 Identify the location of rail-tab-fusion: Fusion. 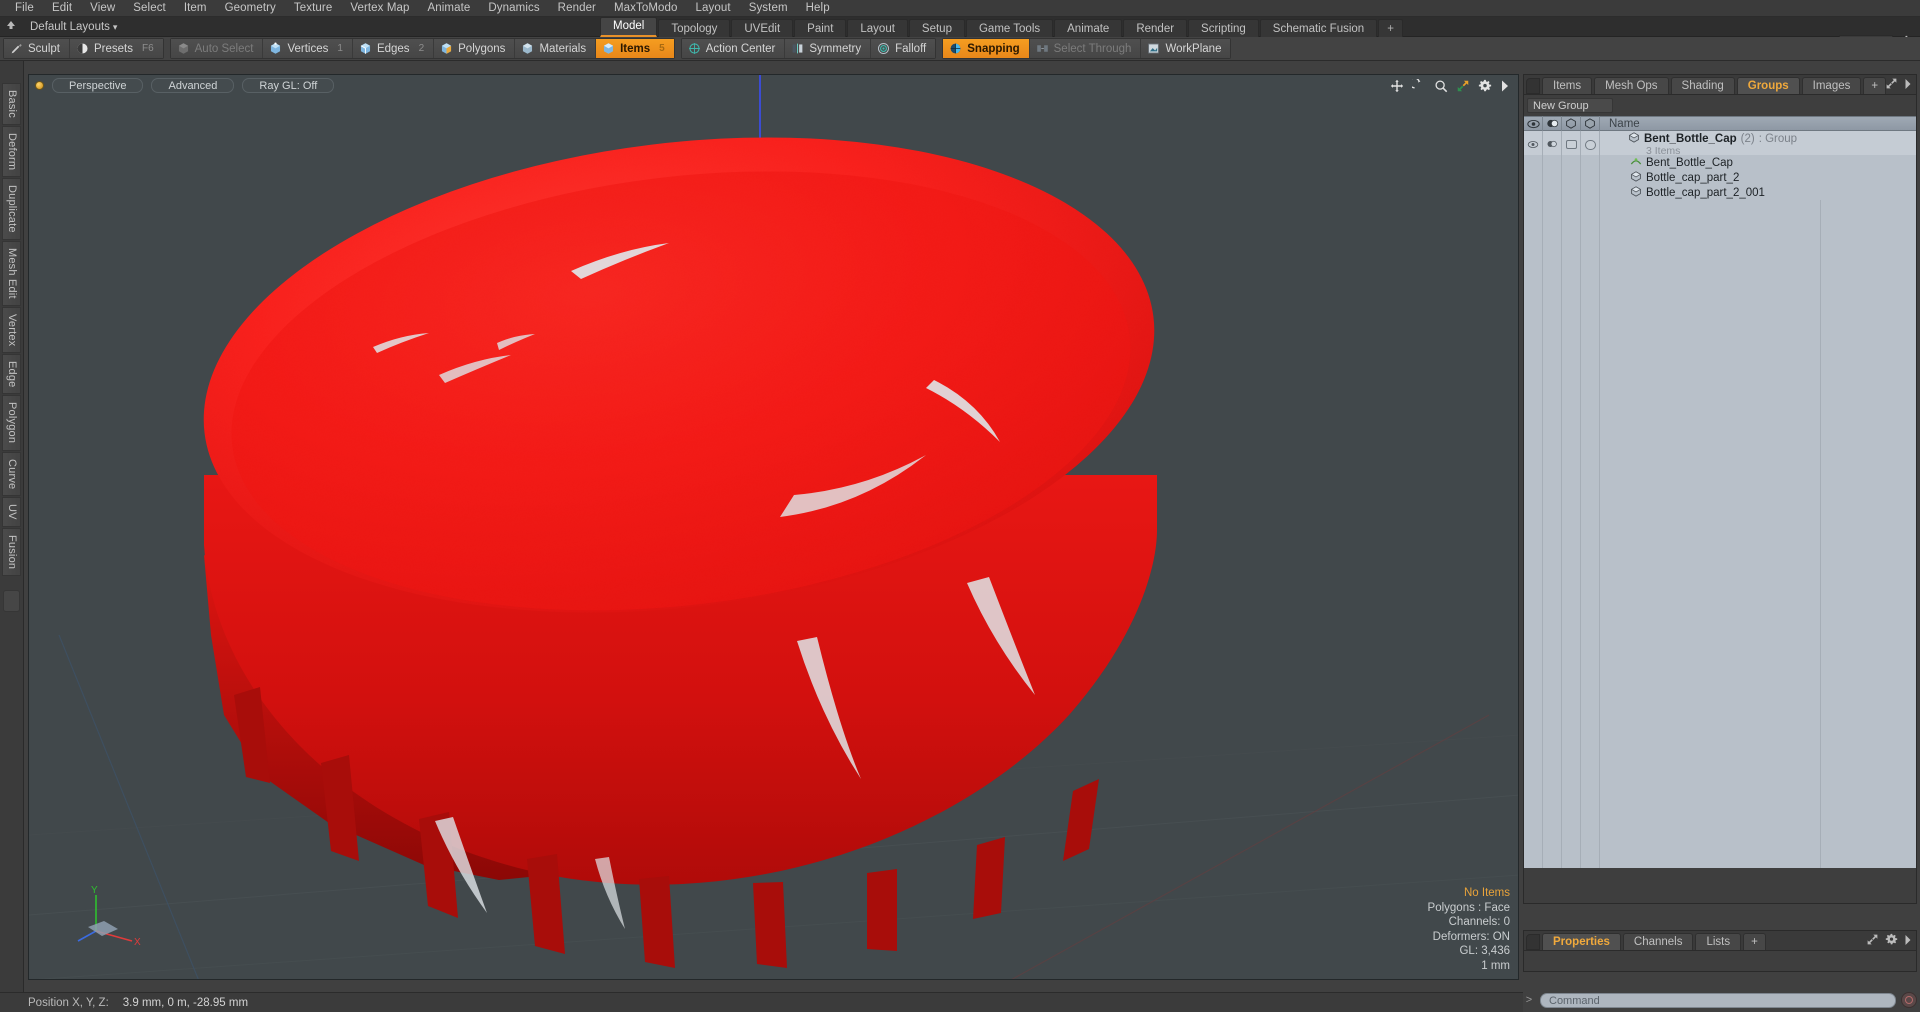
(11, 551).